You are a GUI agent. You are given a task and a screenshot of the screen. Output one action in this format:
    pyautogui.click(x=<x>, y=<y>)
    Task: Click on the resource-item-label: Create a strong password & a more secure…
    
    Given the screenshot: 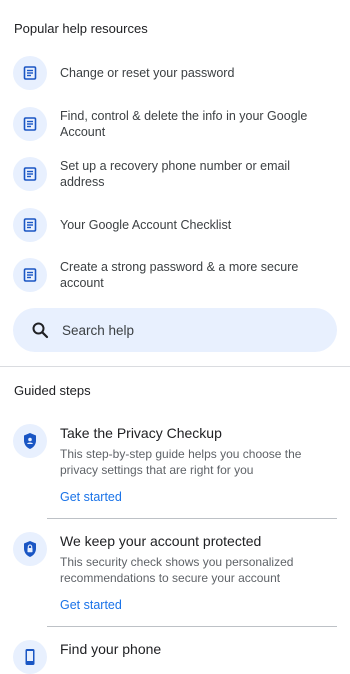 What is the action you would take?
    pyautogui.click(x=179, y=275)
    